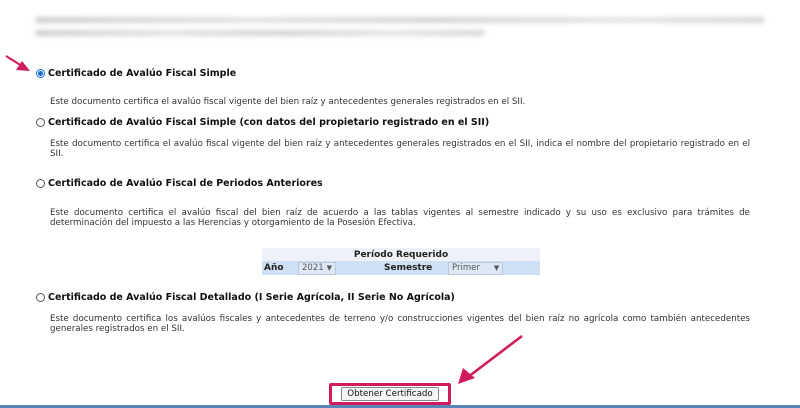 The image size is (800, 408). I want to click on submit-highlight: Obtener Certificado, so click(390, 394).